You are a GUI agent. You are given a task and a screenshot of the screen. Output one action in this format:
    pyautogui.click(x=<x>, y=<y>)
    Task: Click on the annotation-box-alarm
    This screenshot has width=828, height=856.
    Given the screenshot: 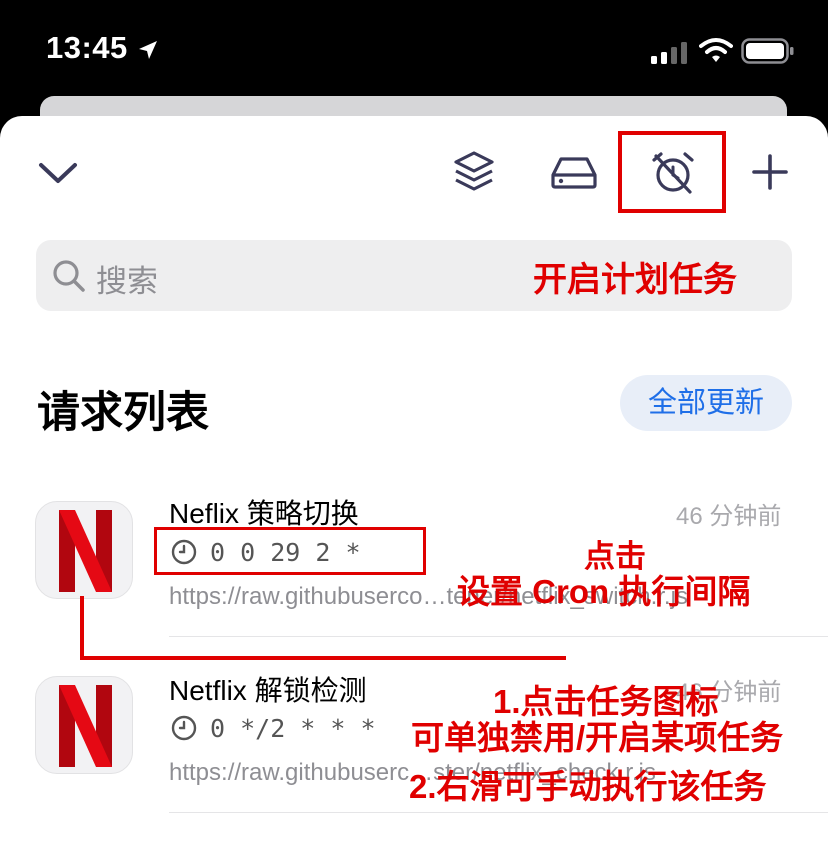 What is the action you would take?
    pyautogui.click(x=672, y=172)
    